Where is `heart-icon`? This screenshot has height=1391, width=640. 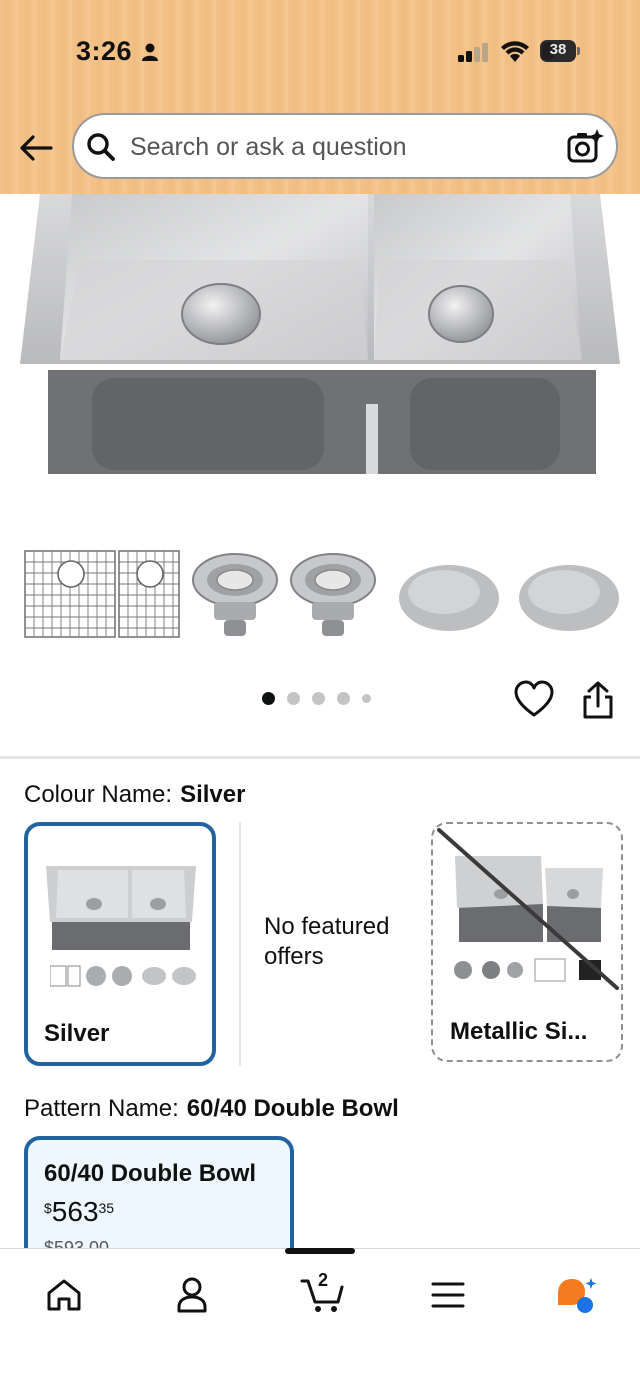
heart-icon is located at coordinates (534, 700).